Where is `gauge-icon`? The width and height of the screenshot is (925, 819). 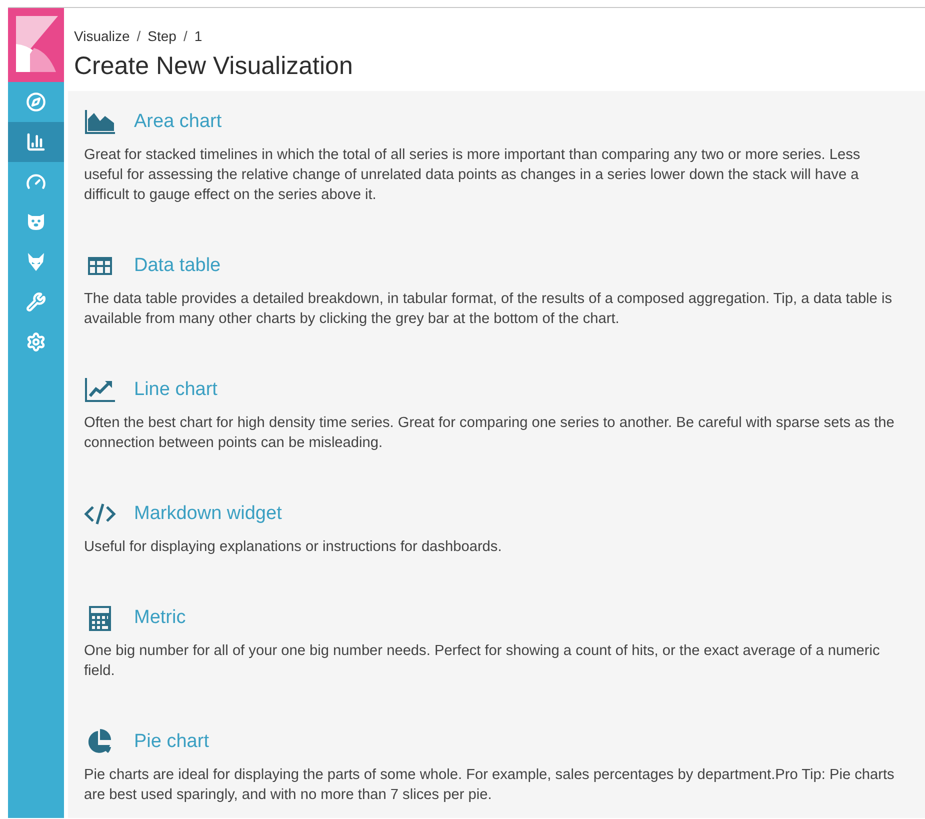 gauge-icon is located at coordinates (36, 182).